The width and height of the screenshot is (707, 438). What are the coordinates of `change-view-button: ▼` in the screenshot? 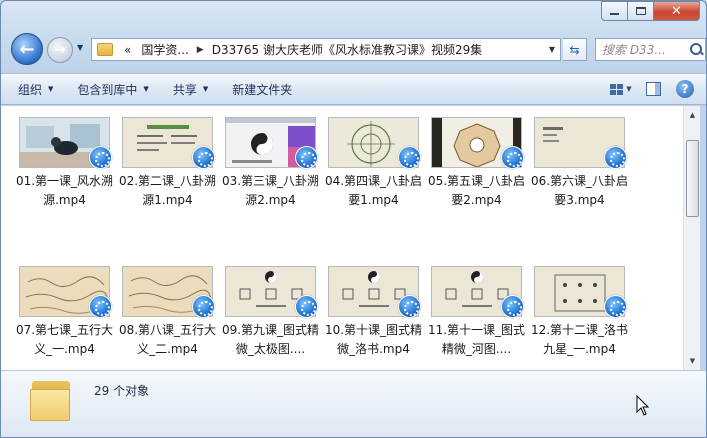 It's located at (621, 89).